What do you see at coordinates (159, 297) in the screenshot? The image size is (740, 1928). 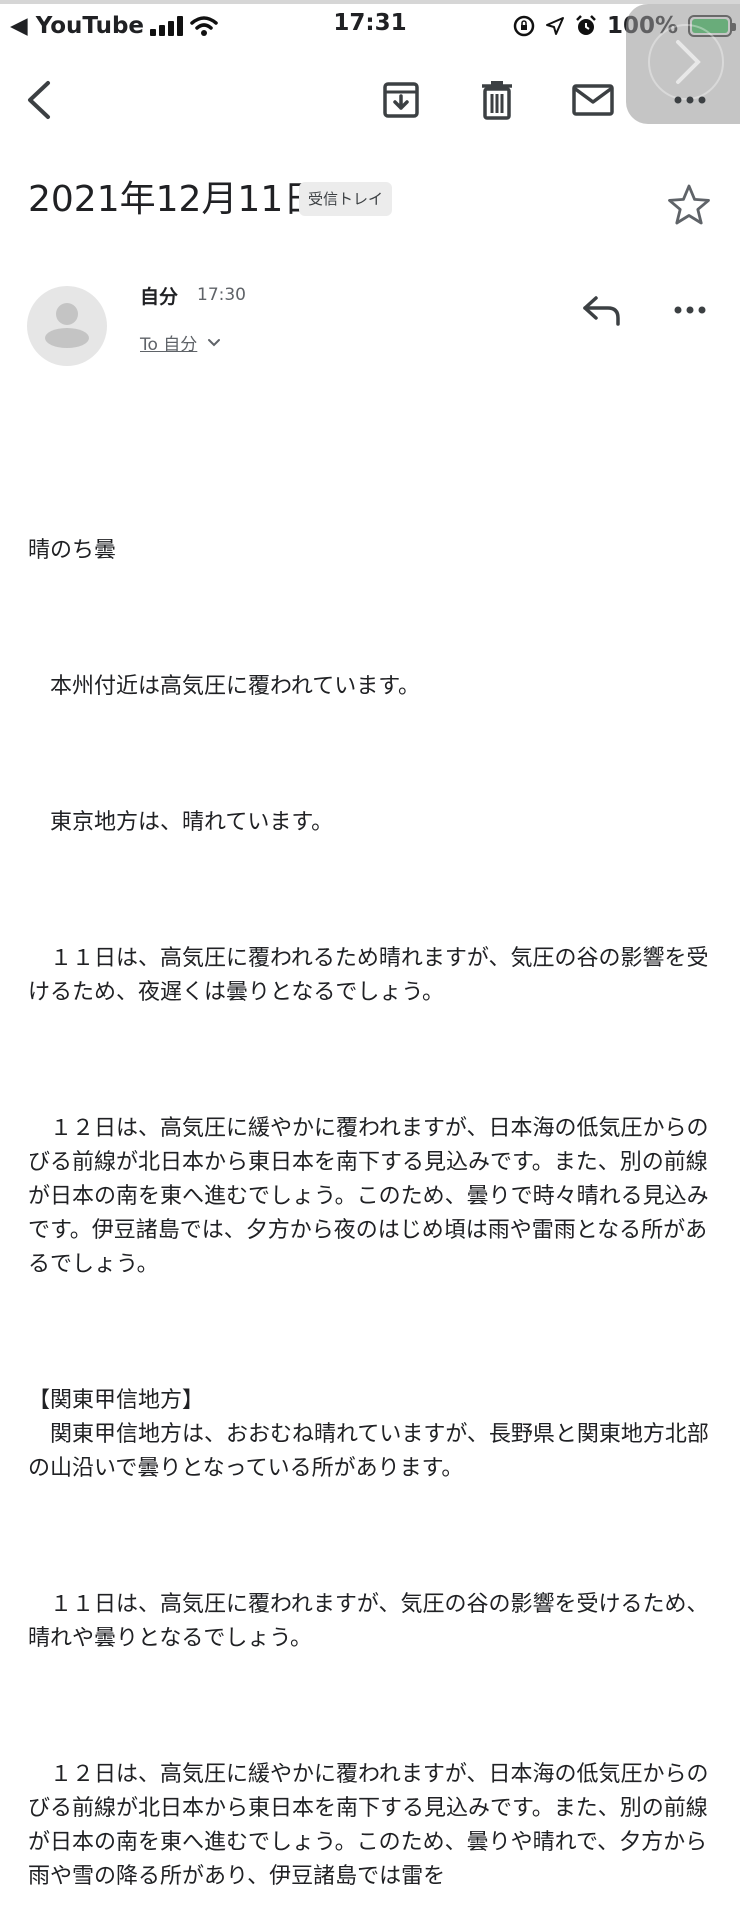 I see `sender-name: 自分` at bounding box center [159, 297].